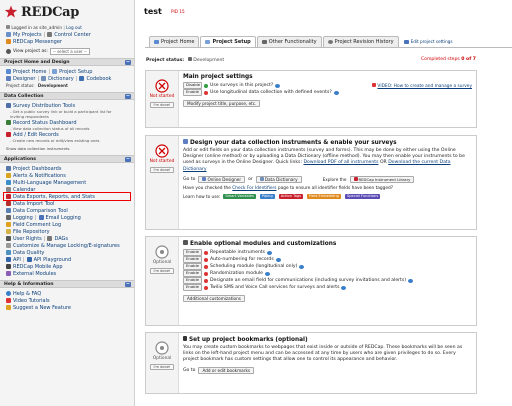  Describe the element at coordinates (218, 77) in the screenshot. I see `section-title: Main project settings` at that location.